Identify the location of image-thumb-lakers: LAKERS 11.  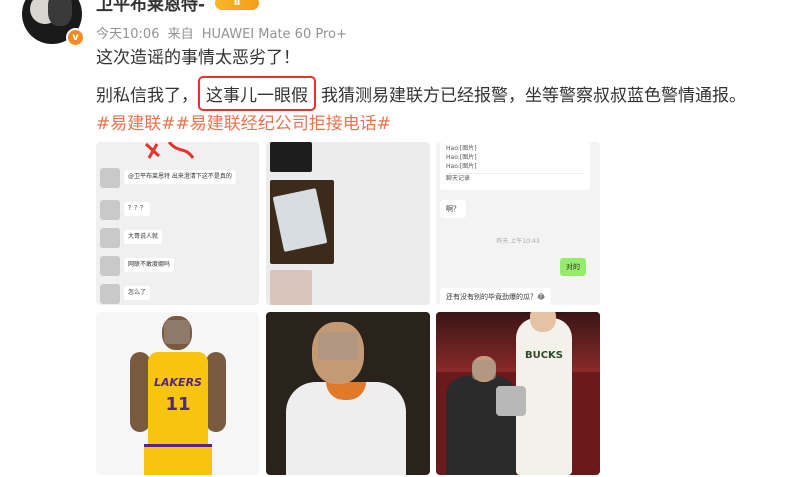
(177, 393).